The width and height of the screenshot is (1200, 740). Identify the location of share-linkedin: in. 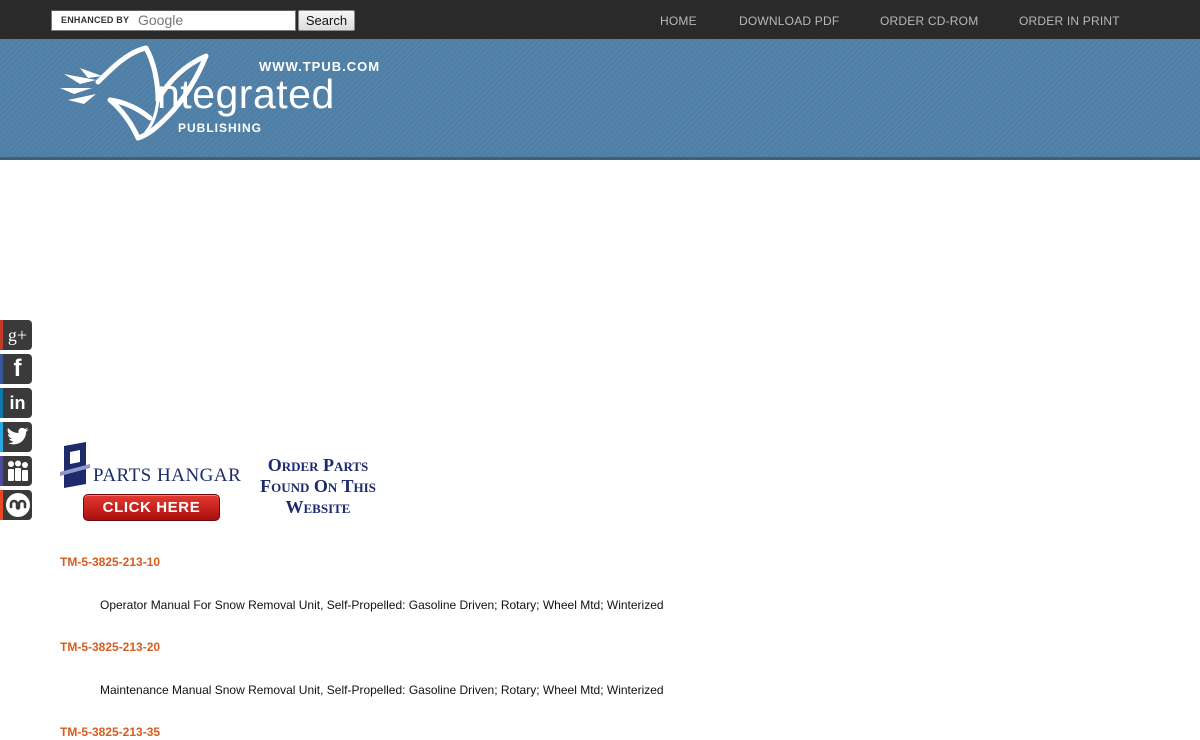
(16, 403).